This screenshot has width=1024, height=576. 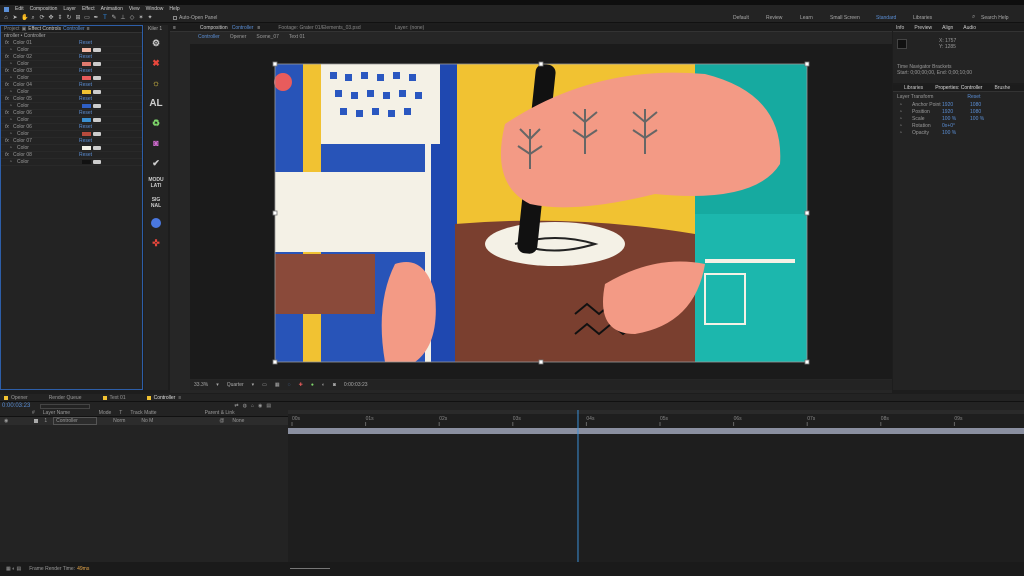 What do you see at coordinates (60, 18) in the screenshot?
I see `dolly-tool-icon: ⇕` at bounding box center [60, 18].